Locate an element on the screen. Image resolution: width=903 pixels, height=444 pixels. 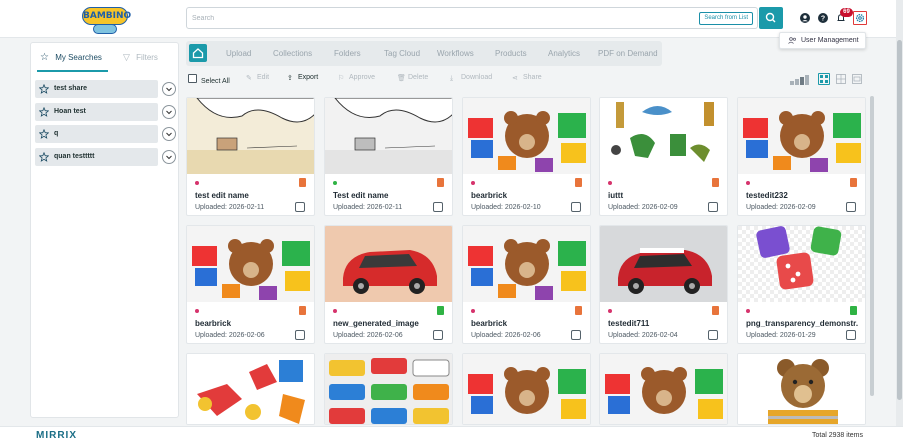
sidebar-tabs: ☆ My Searches ▽ Filters is located at coordinates (105, 57).